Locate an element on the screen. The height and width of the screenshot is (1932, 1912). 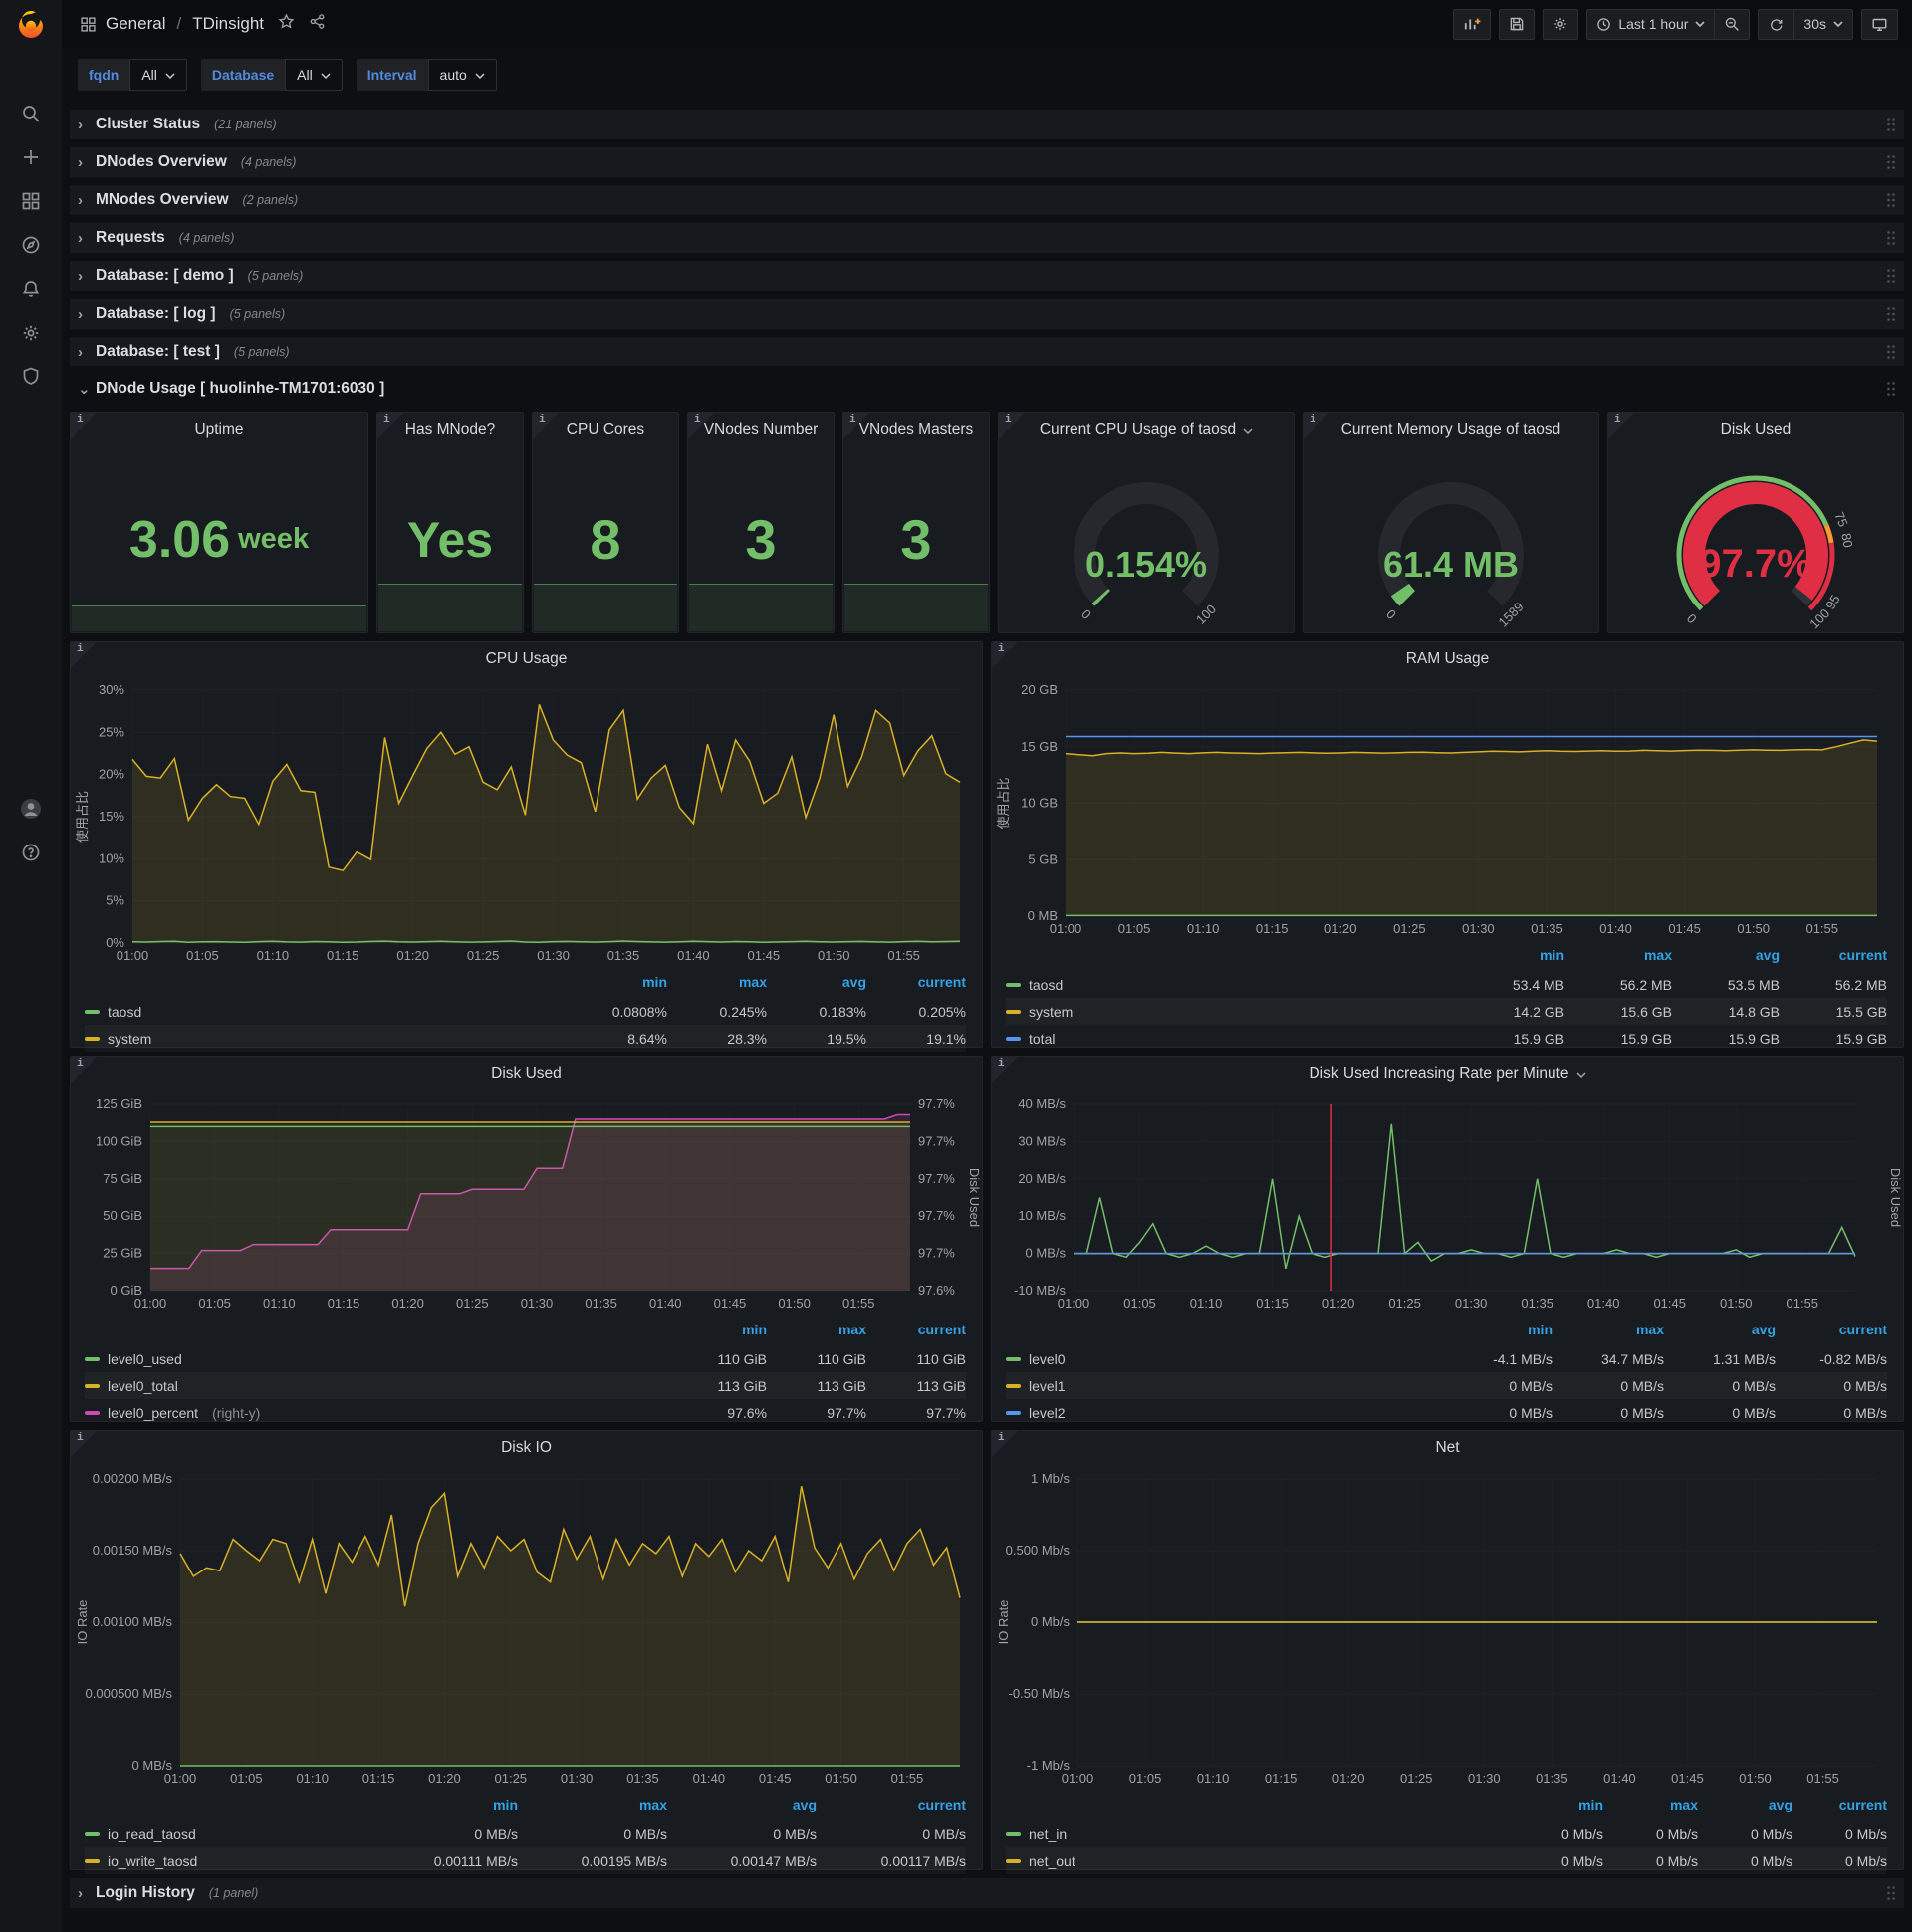
stat-panel-uptime: i Uptime 3.06 week is located at coordinates (219, 523).